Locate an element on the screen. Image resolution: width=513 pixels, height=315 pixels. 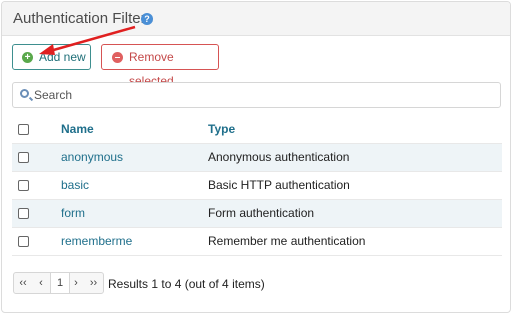
pagination: ‹‹ ‹ 1 › ›› is located at coordinates (58, 283).